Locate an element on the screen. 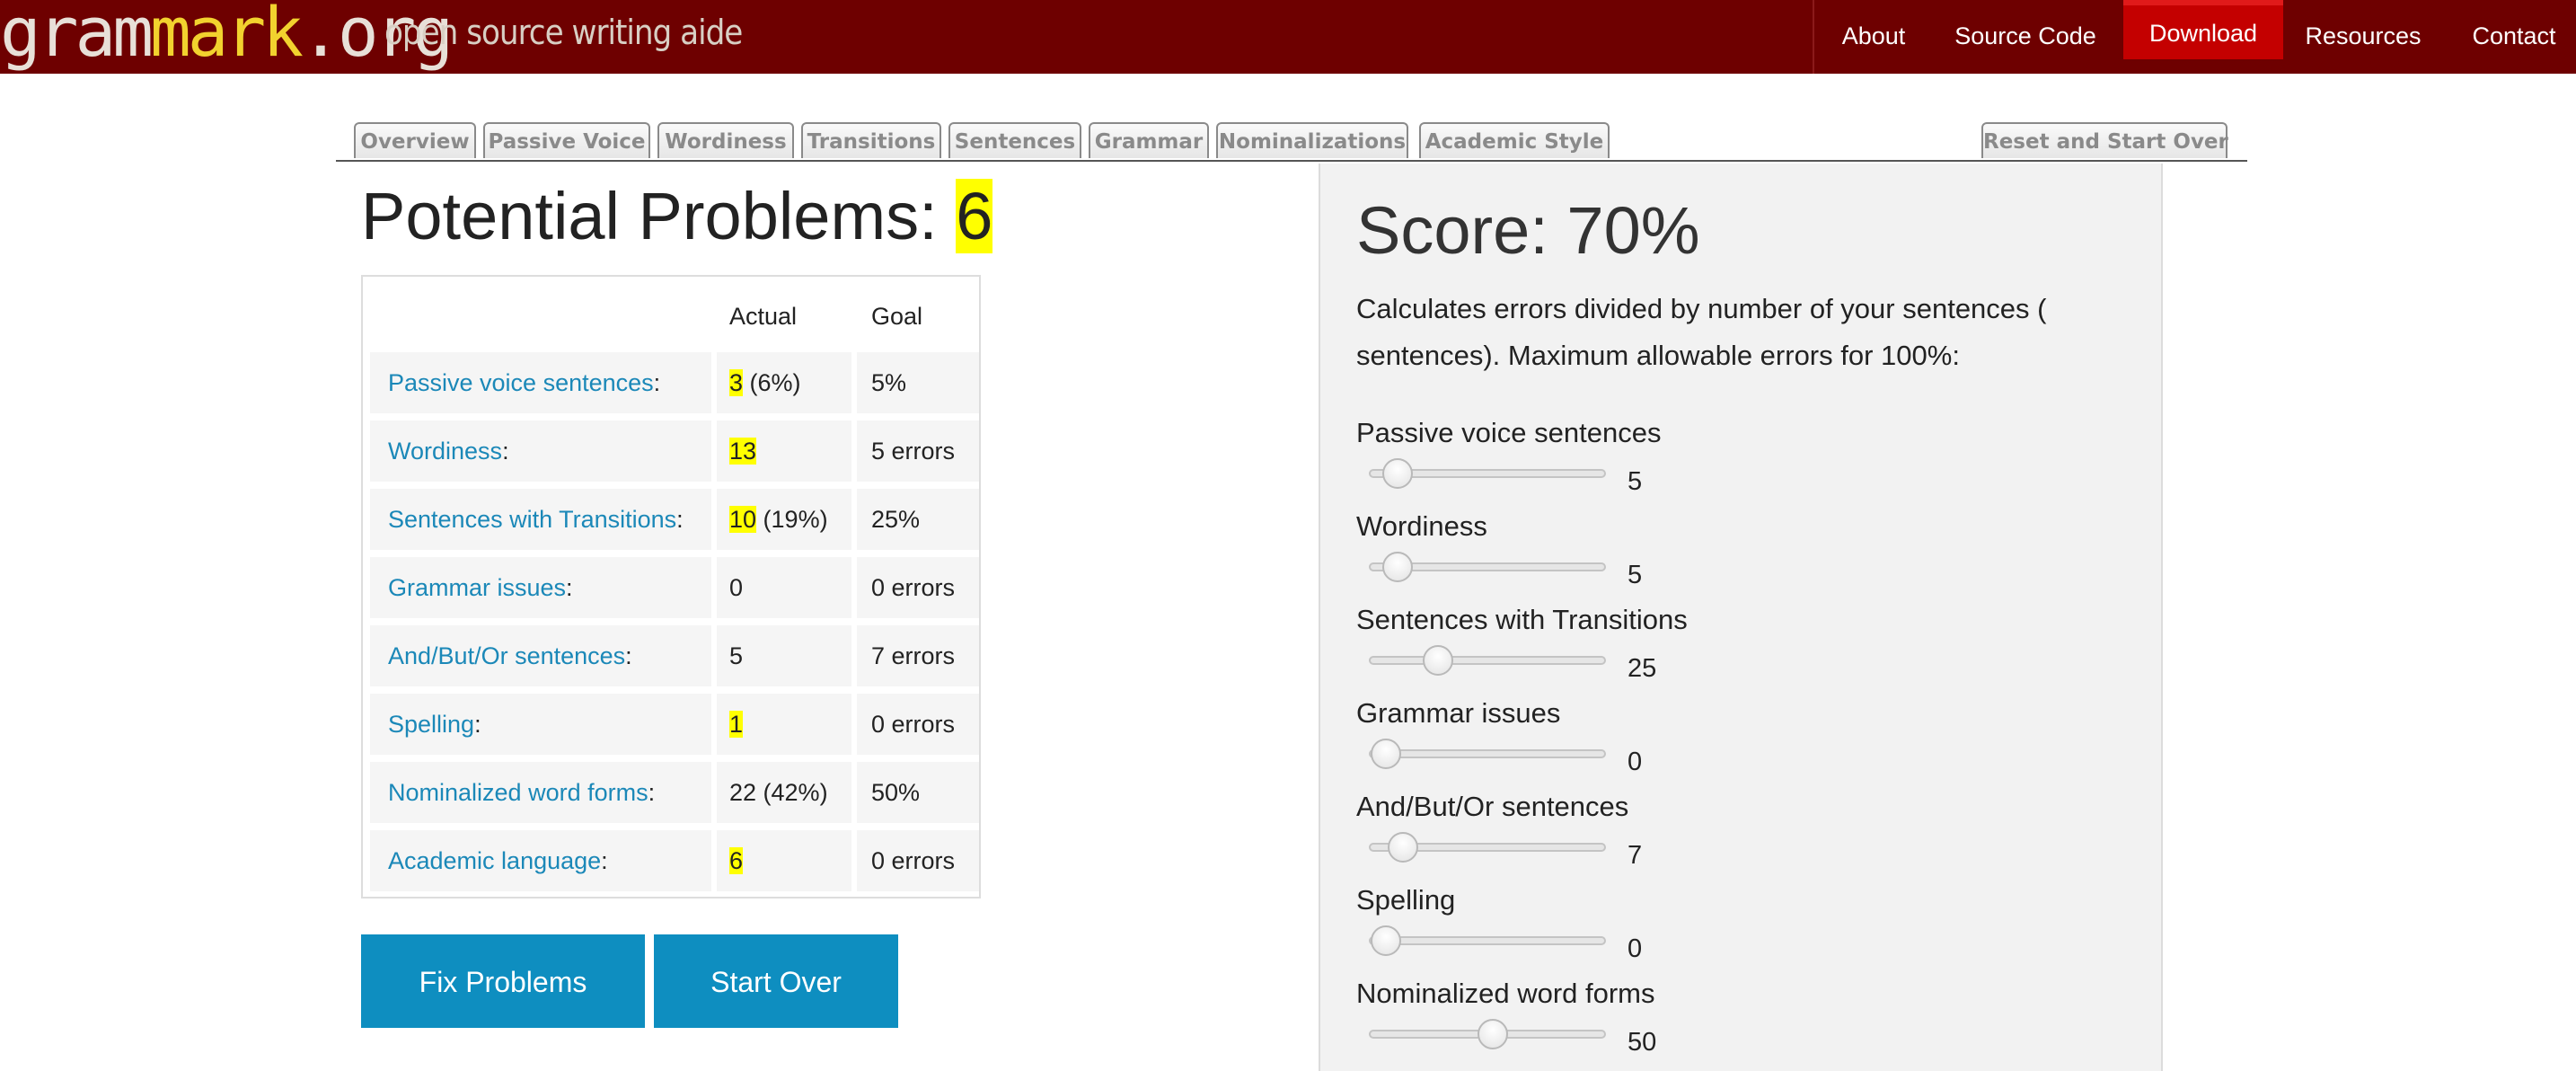 The height and width of the screenshot is (1071, 2576). row-goal-cell: 25% is located at coordinates (918, 520).